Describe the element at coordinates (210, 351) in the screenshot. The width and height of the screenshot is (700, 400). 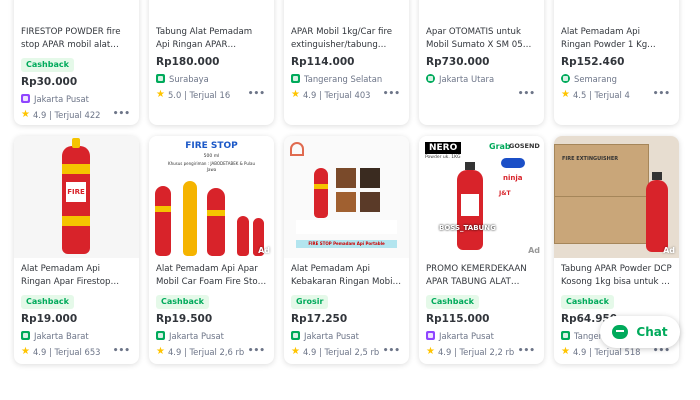
I see `rating-row: ★ 4.9 | Terjual 2,6 rb •••` at that location.